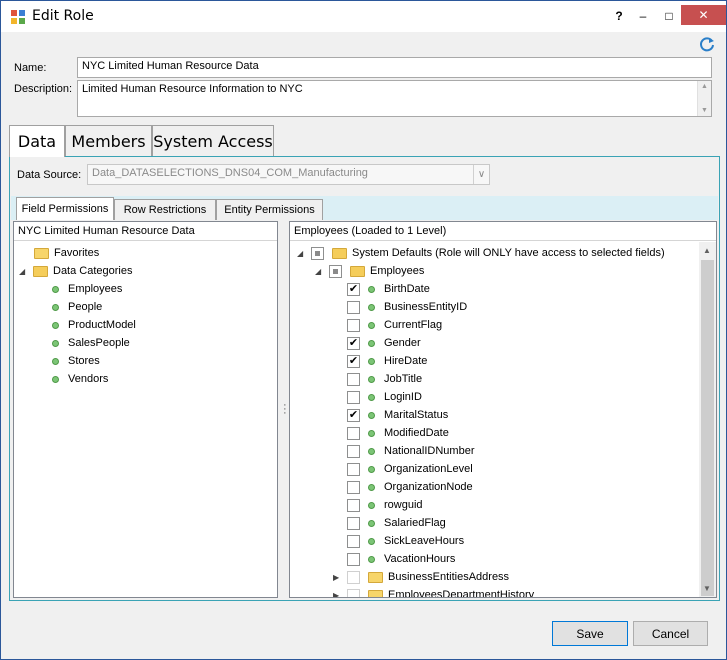 Image resolution: width=727 pixels, height=660 pixels. Describe the element at coordinates (87, 289) in the screenshot. I see `tree-item-category: Employees` at that location.